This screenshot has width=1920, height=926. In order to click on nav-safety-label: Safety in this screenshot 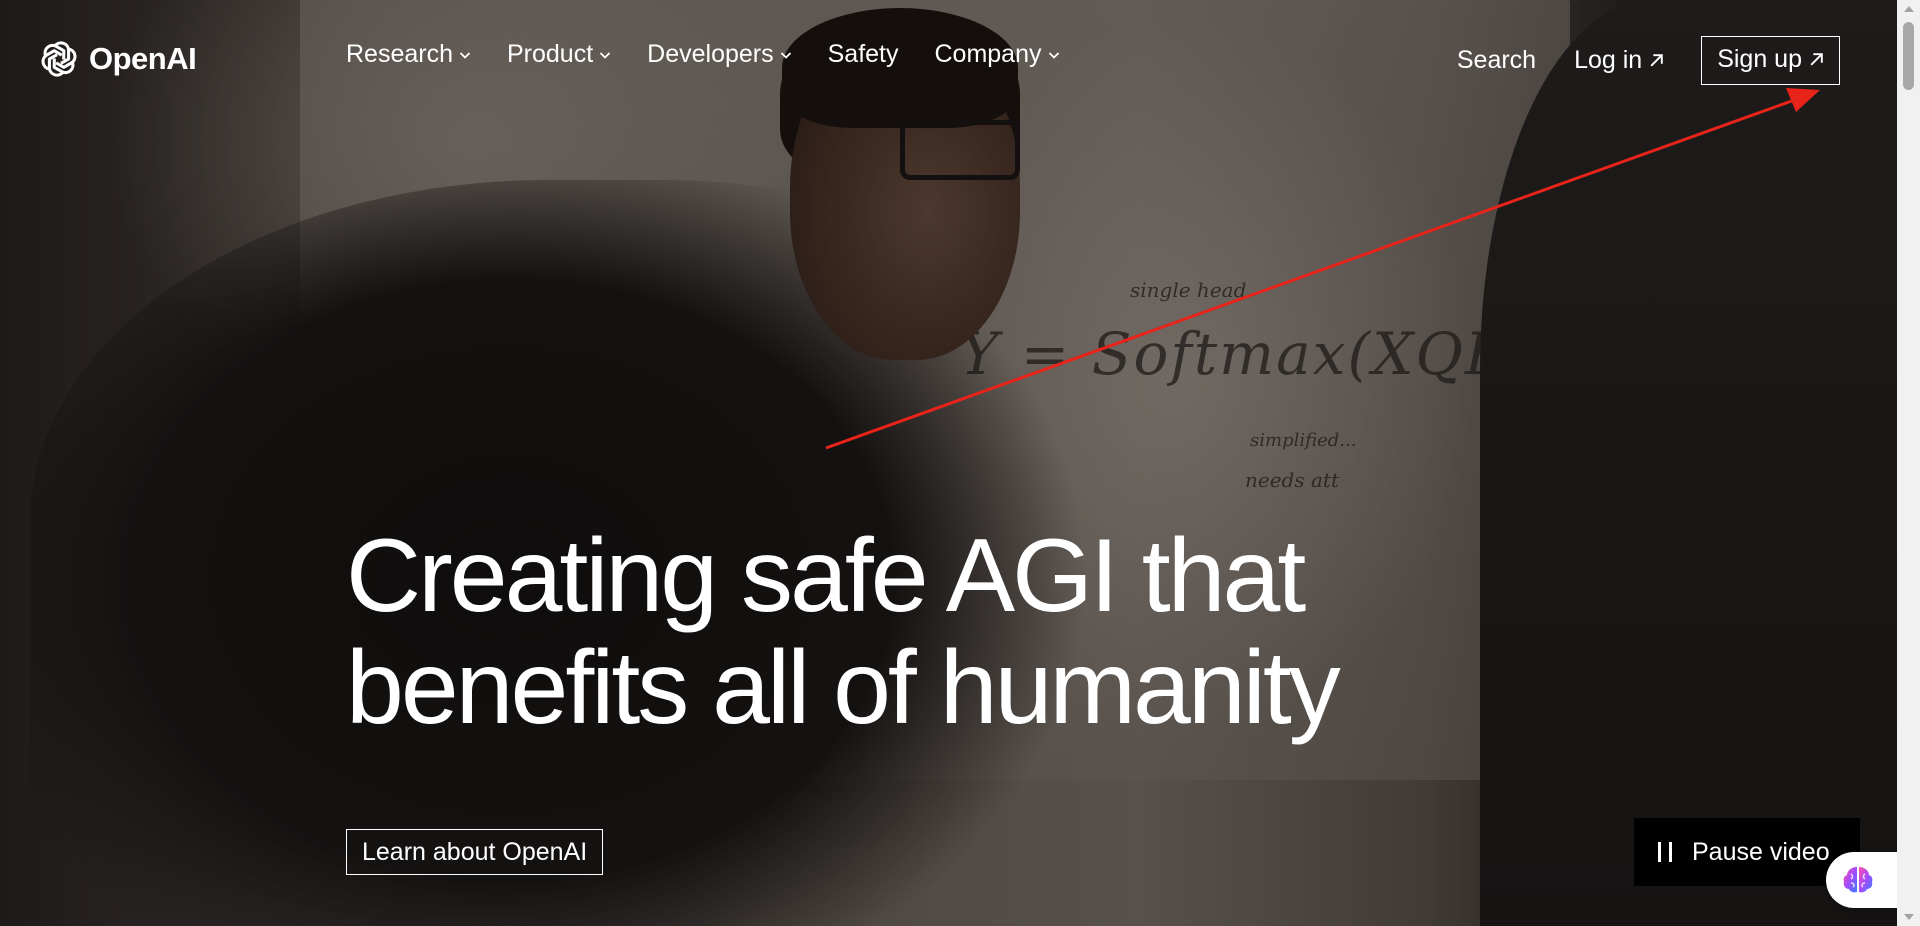, I will do `click(863, 54)`.